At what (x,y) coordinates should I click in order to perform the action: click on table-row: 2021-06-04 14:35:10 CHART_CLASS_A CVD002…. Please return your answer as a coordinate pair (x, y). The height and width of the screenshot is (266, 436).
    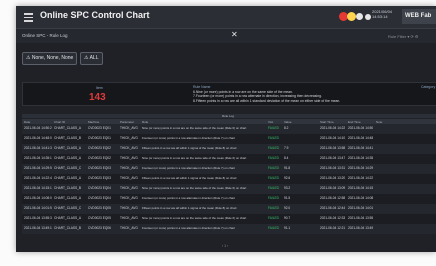
    Looking at the image, I should click on (229, 159).